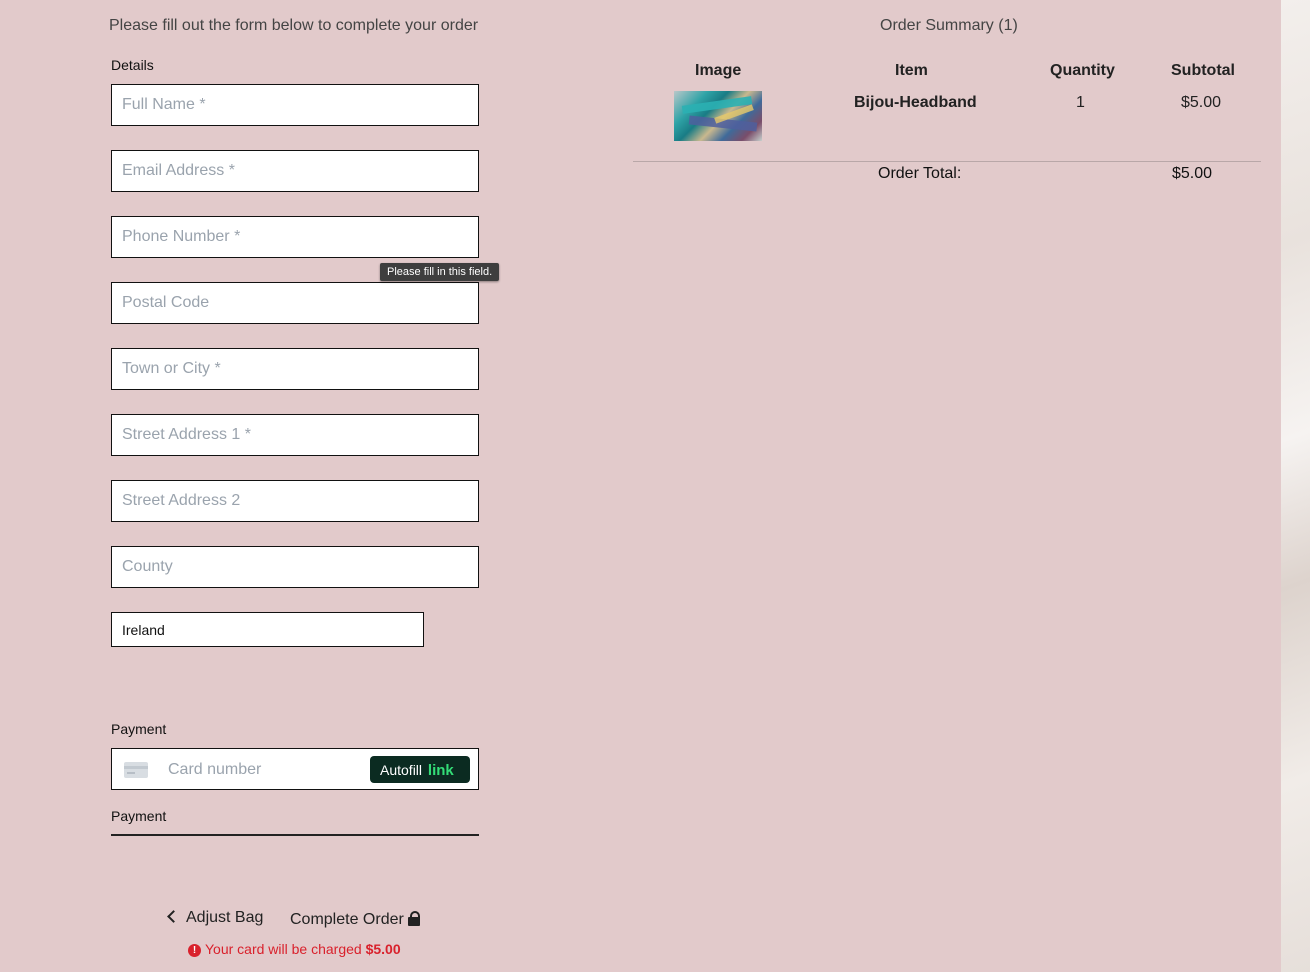 This screenshot has height=972, width=1310. What do you see at coordinates (413, 918) in the screenshot?
I see `lock-icon` at bounding box center [413, 918].